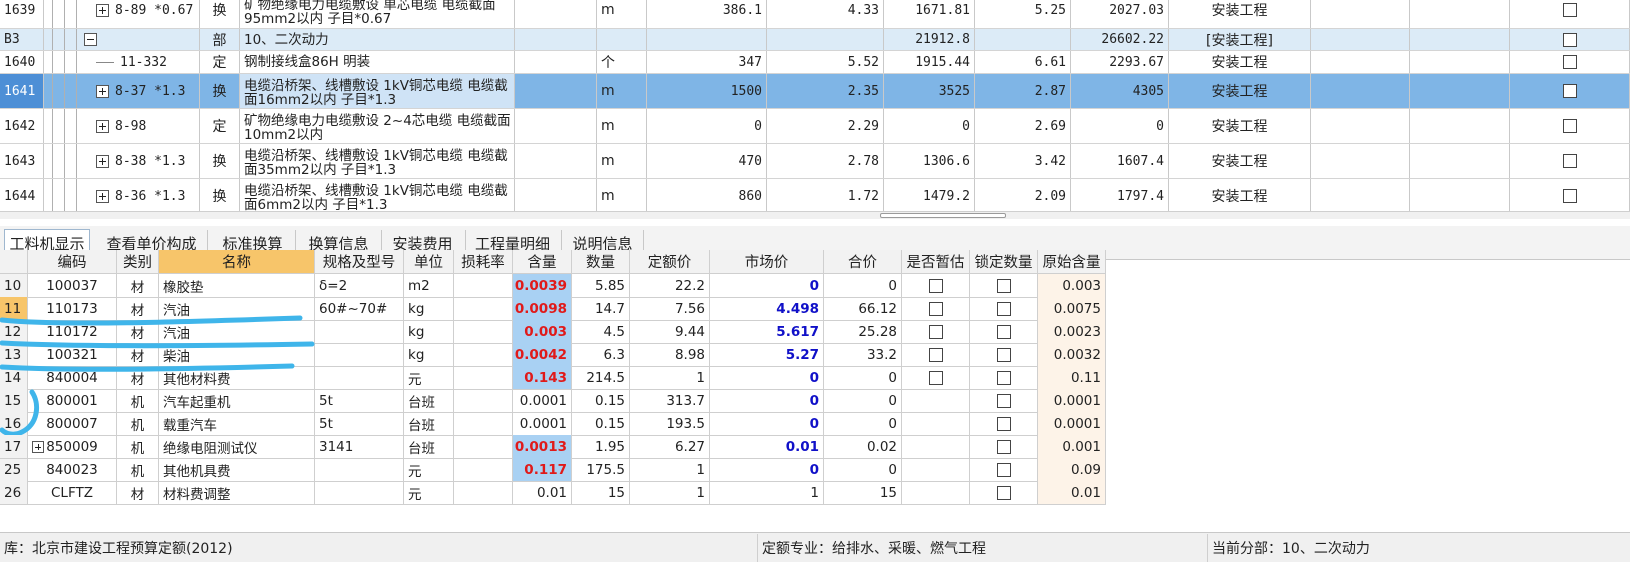 The height and width of the screenshot is (562, 1630). What do you see at coordinates (767, 355) in the screenshot?
I see `resource-cell-market: 5.27` at bounding box center [767, 355].